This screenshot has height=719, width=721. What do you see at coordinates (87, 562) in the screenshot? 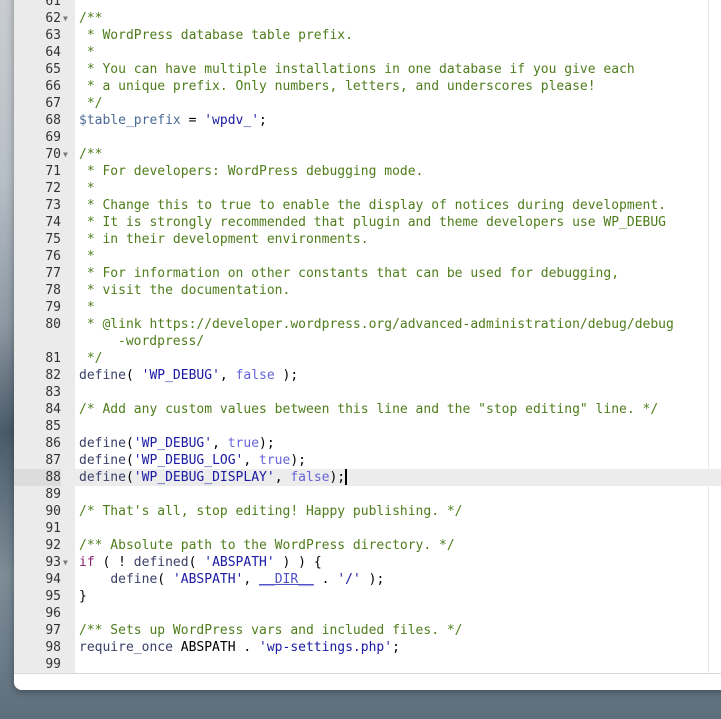
I see `token-kw: if` at bounding box center [87, 562].